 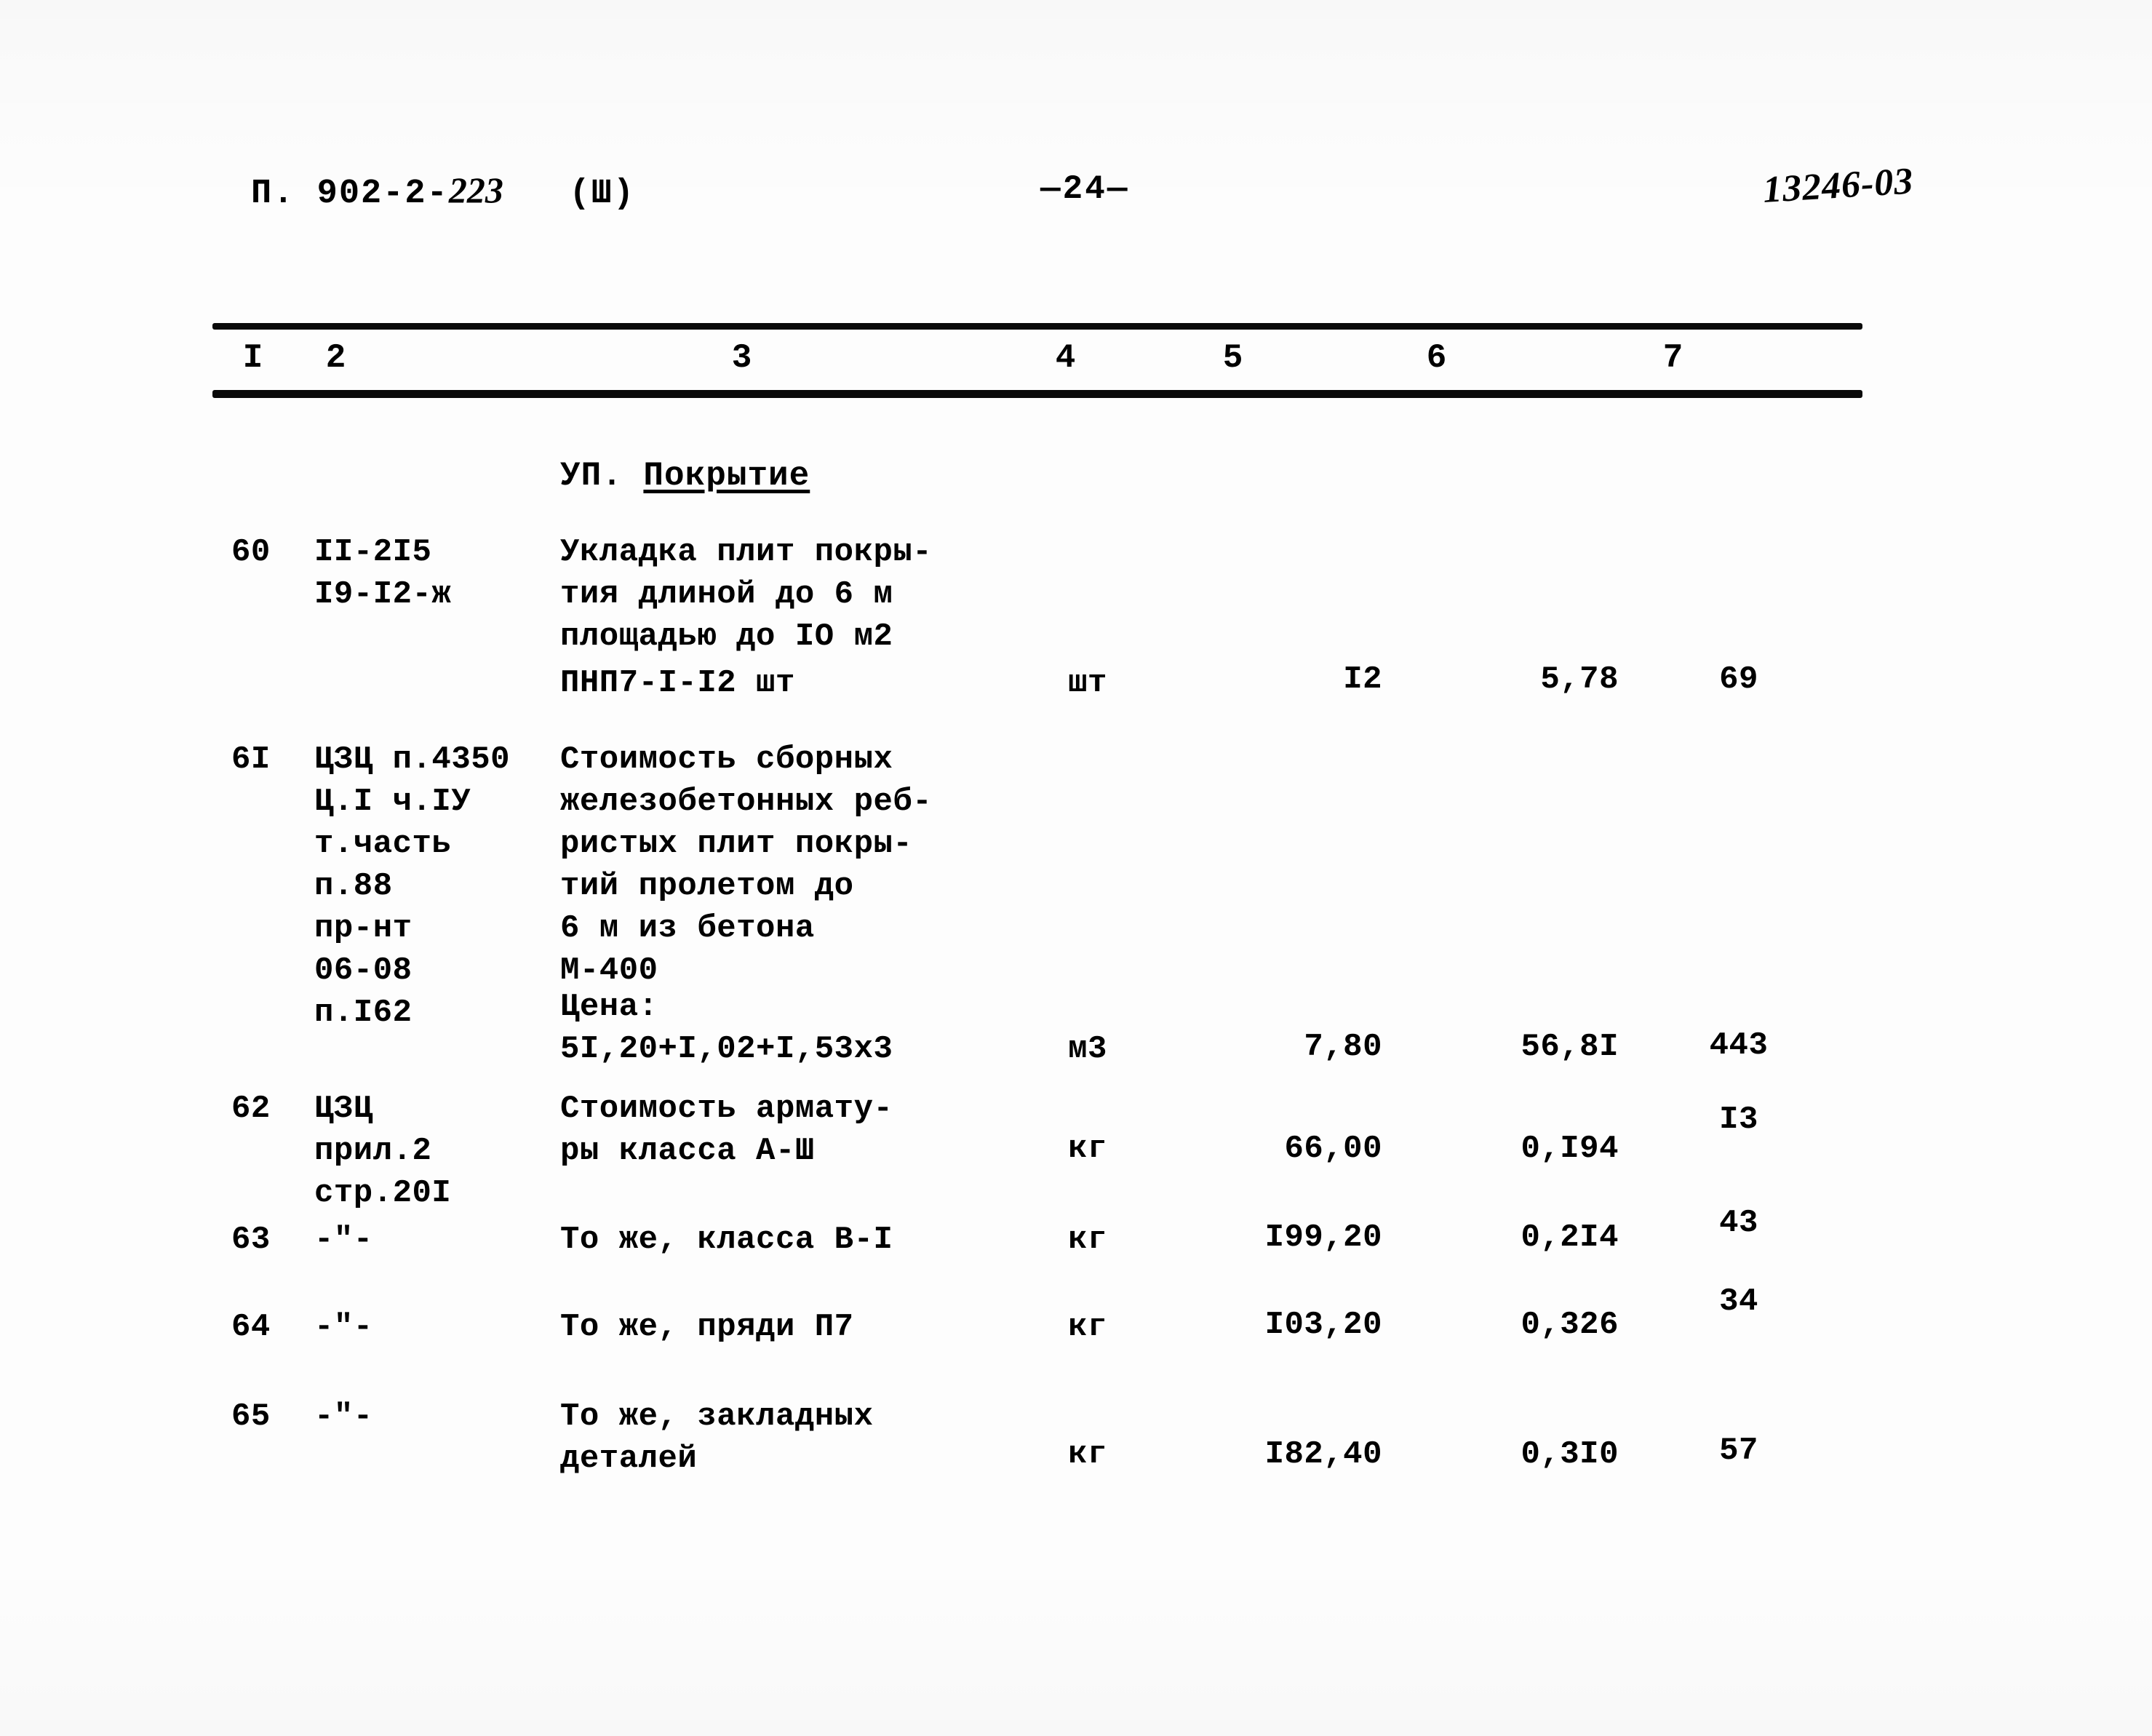 What do you see at coordinates (717, 1437) in the screenshot?
I see `table-row: То же, закладных деталей` at bounding box center [717, 1437].